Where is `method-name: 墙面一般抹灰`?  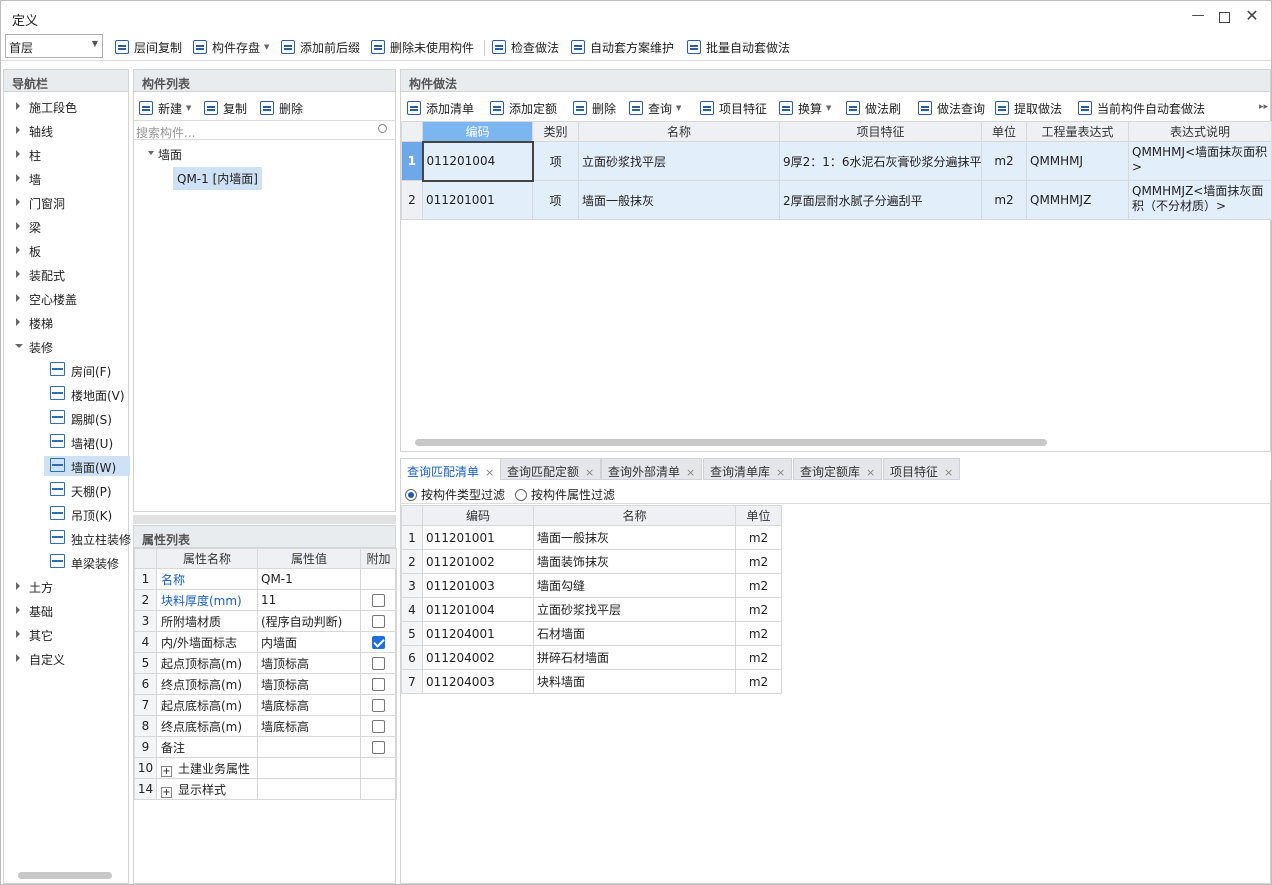
method-name: 墙面一般抹灰 is located at coordinates (679, 200).